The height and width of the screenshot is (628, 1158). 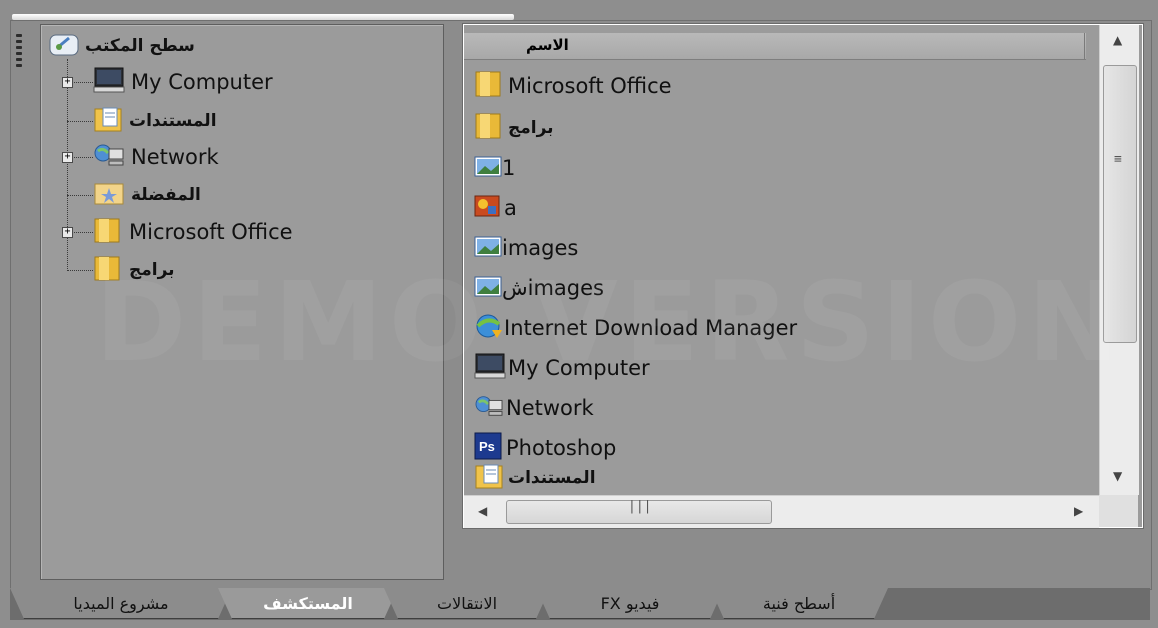 I want to click on tree-item-desktop: سطح المكتب, so click(x=122, y=46).